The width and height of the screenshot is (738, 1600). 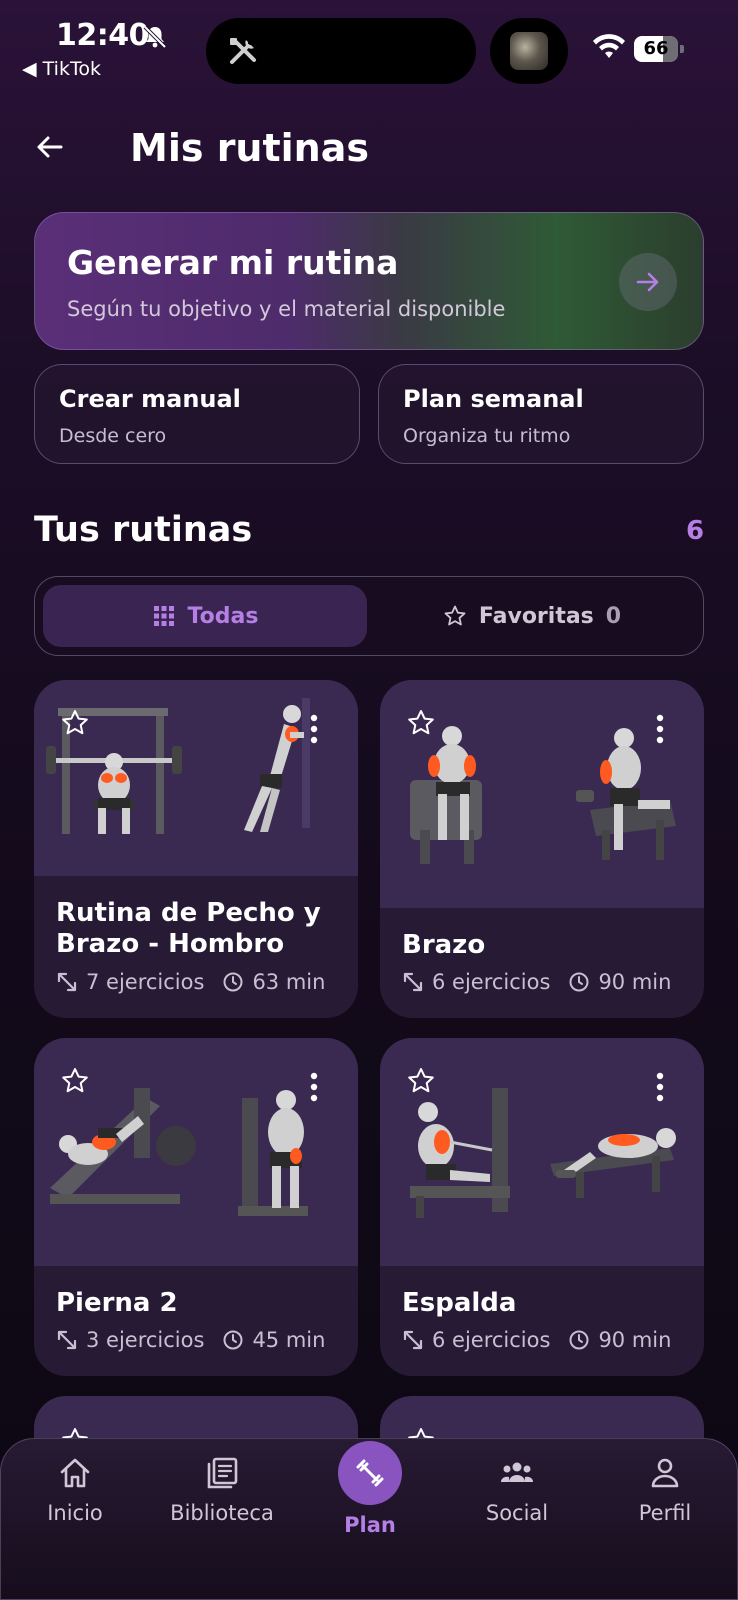 I want to click on battery-indicator: 66, so click(x=659, y=49).